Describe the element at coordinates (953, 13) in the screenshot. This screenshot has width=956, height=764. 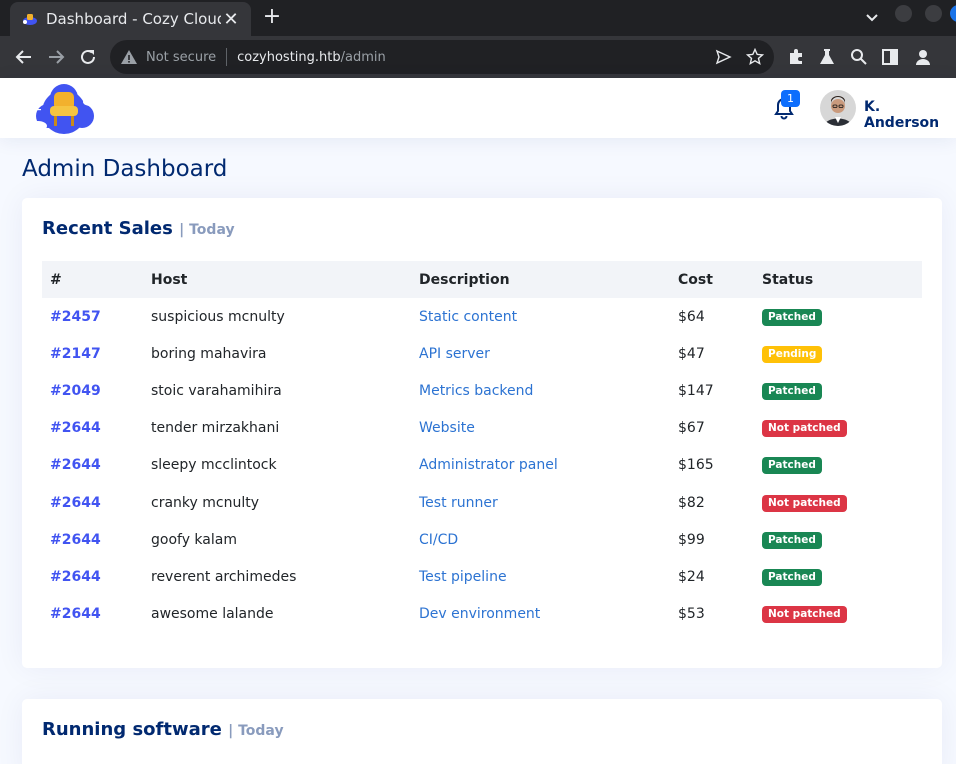
I see `window-close-button` at that location.